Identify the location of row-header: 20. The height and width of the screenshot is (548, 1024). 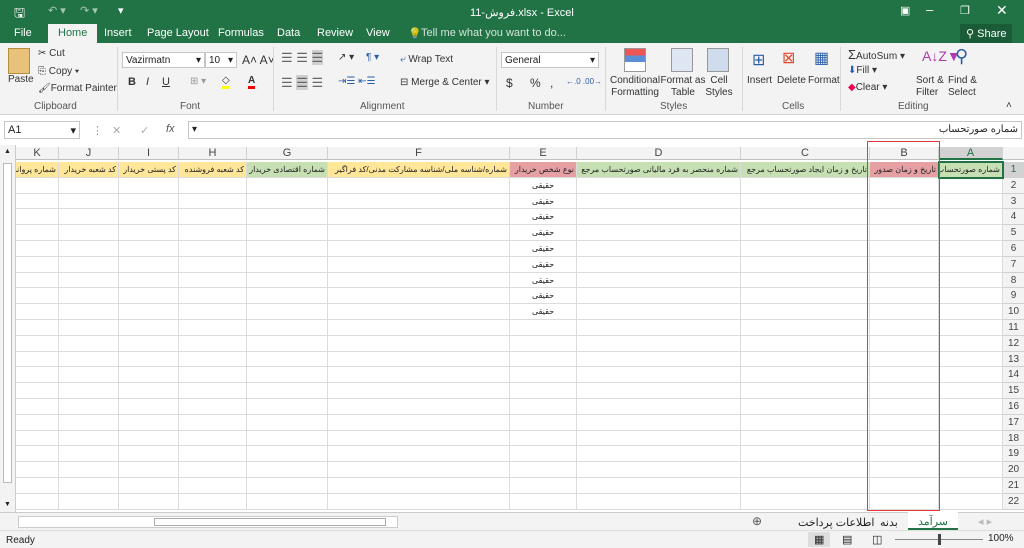
(1013, 470).